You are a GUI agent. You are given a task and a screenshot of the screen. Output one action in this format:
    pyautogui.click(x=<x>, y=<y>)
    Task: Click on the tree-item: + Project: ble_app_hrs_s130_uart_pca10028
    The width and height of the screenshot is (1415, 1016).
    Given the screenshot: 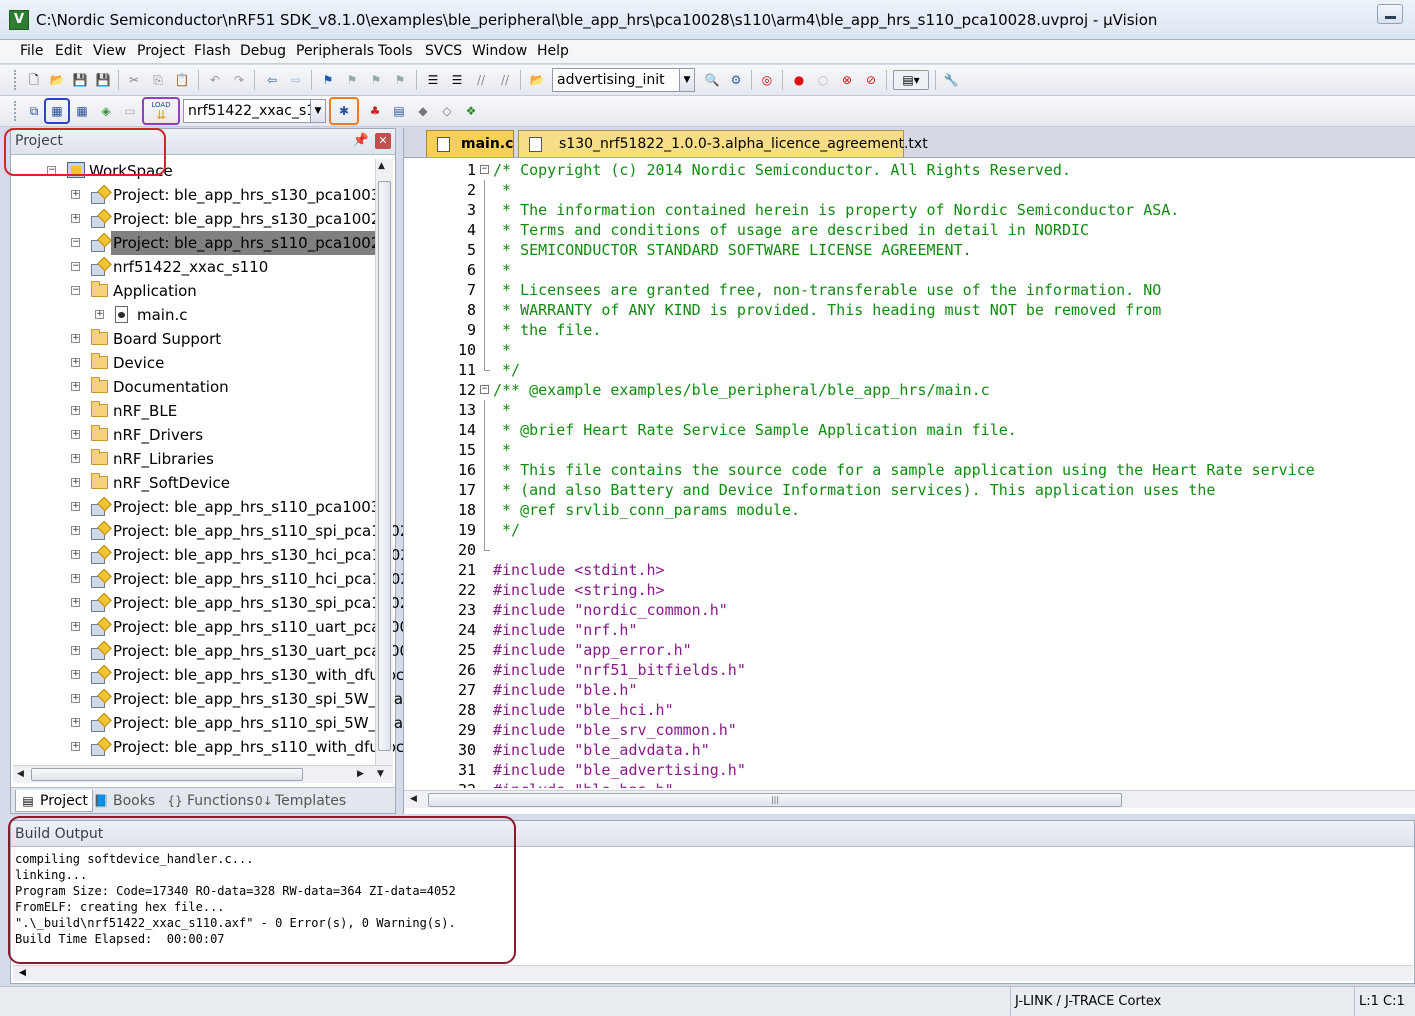 What is the action you would take?
    pyautogui.click(x=219, y=651)
    